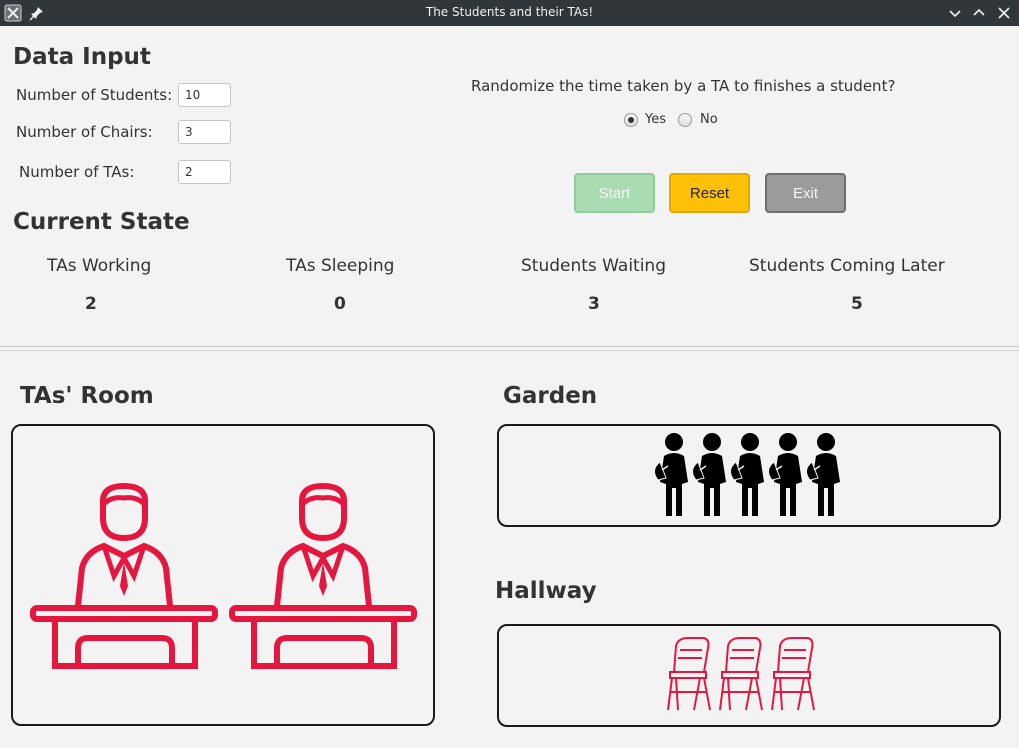  I want to click on garden-panel, so click(749, 475).